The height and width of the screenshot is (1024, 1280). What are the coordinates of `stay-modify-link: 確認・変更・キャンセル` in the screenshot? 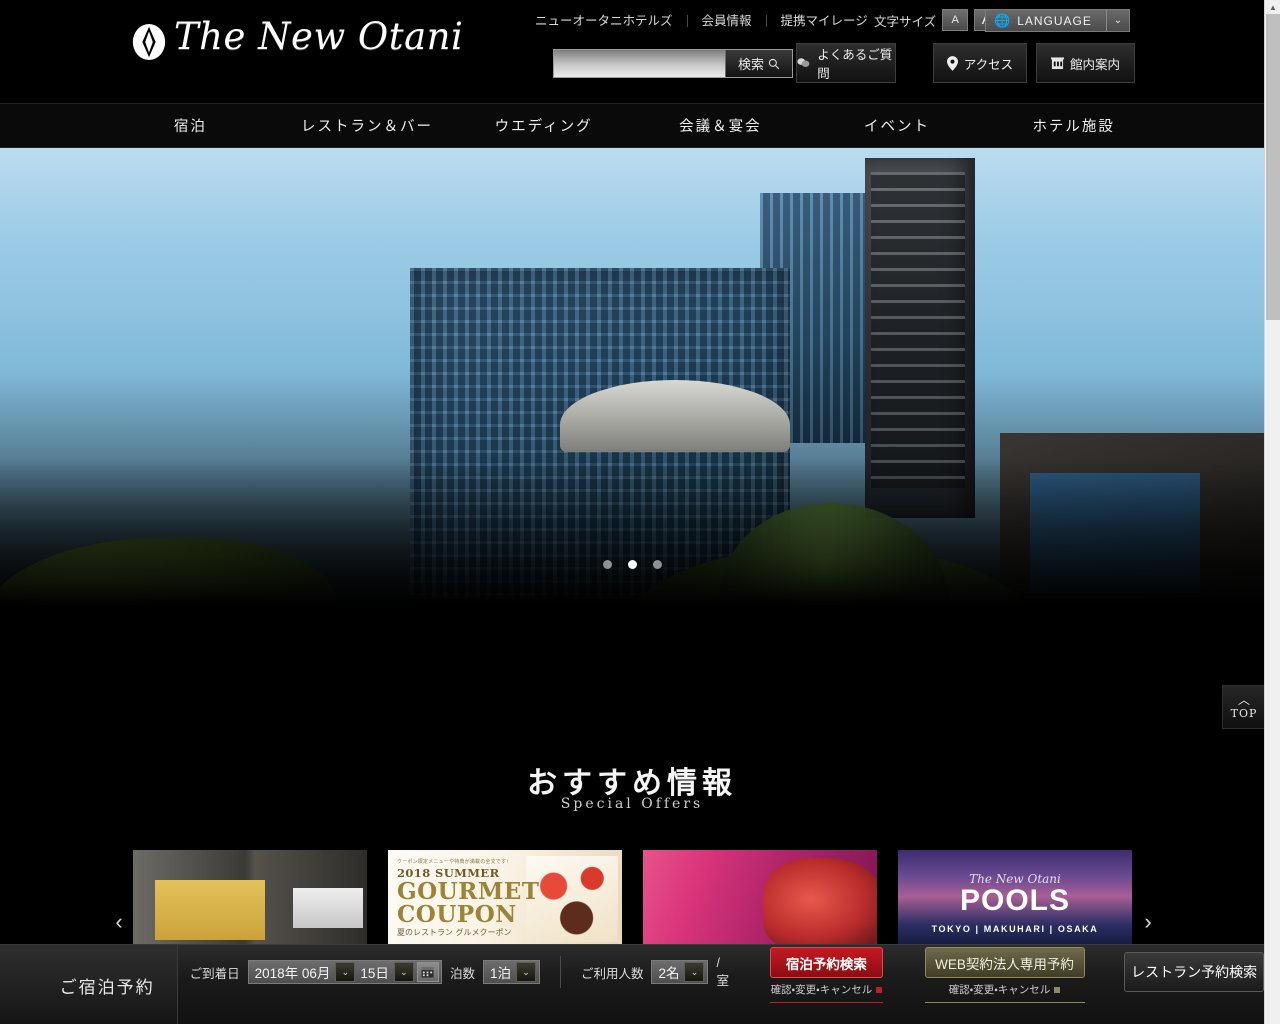 It's located at (827, 989).